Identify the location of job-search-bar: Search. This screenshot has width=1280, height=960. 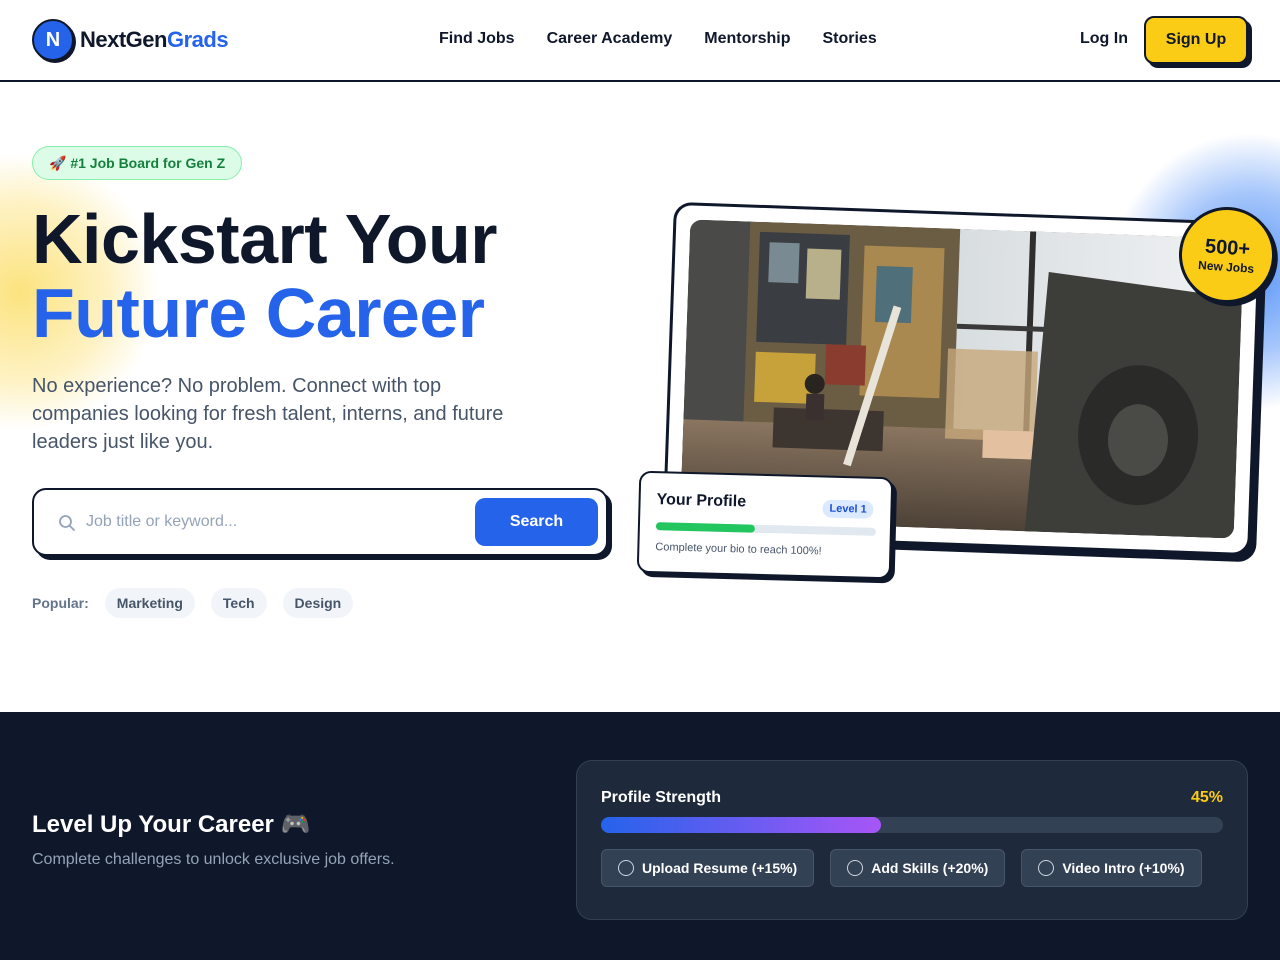
(320, 522).